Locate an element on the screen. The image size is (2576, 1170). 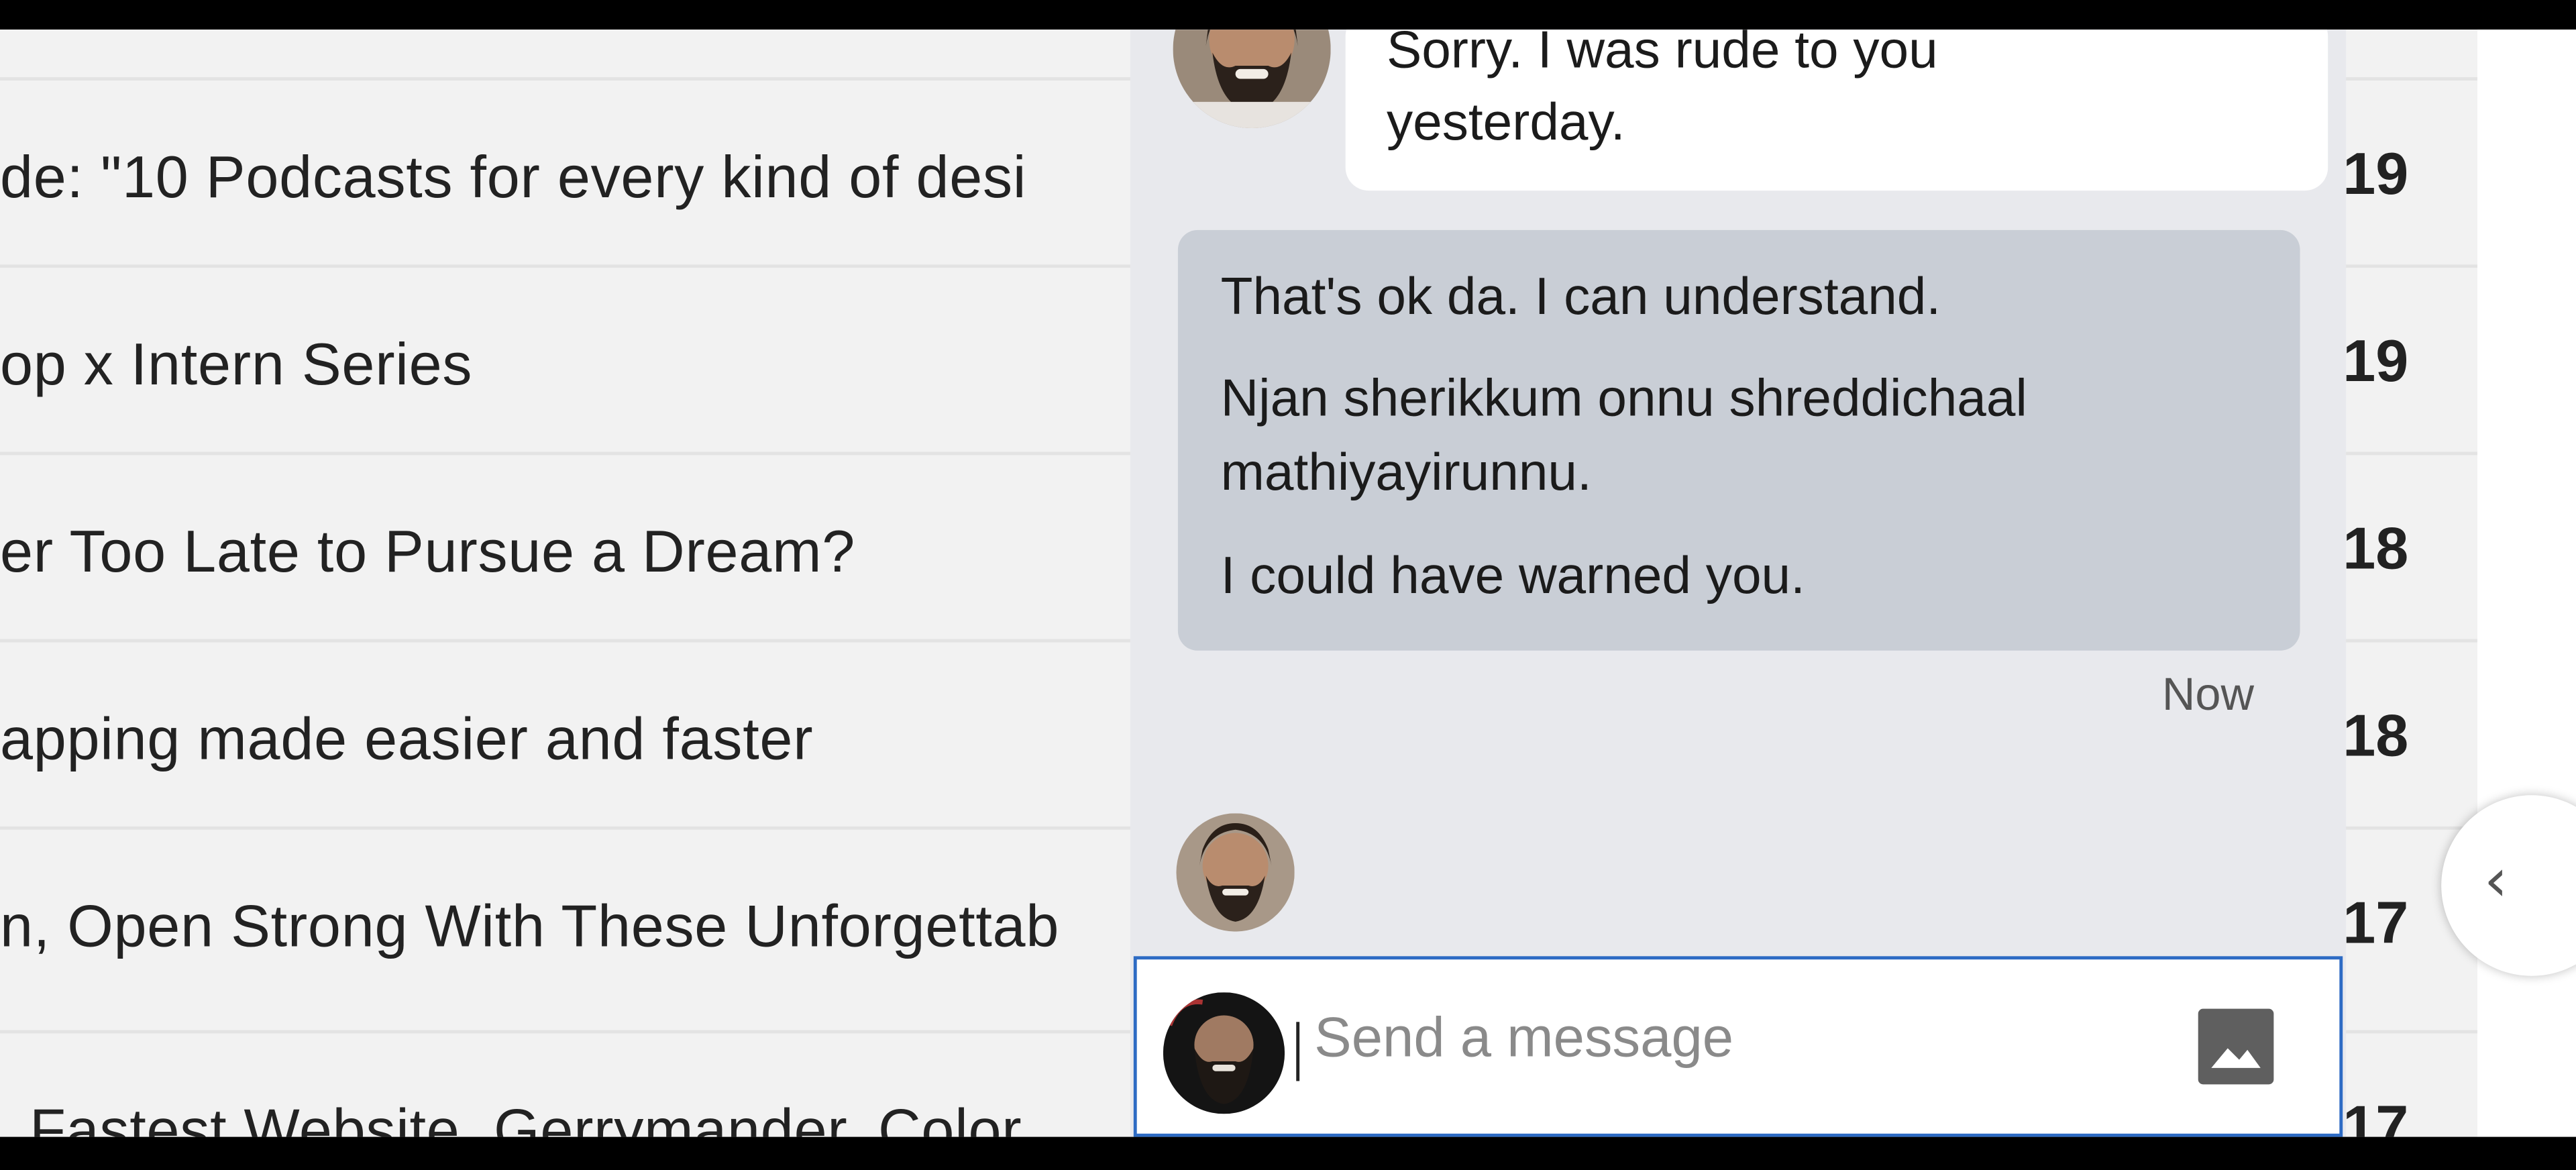
message-composer is located at coordinates (1738, 1046).